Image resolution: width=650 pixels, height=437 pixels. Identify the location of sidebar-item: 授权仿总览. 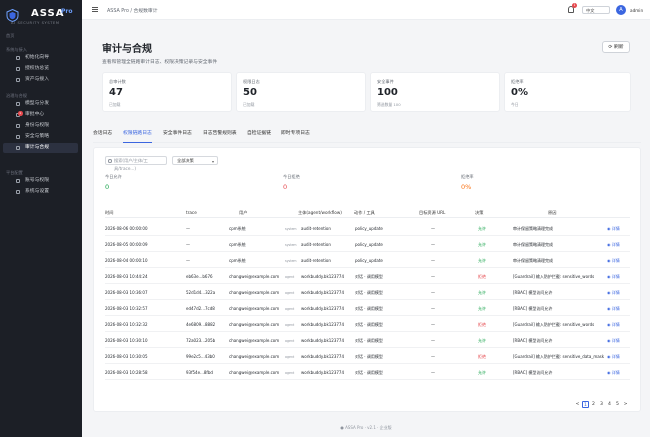
(40, 69).